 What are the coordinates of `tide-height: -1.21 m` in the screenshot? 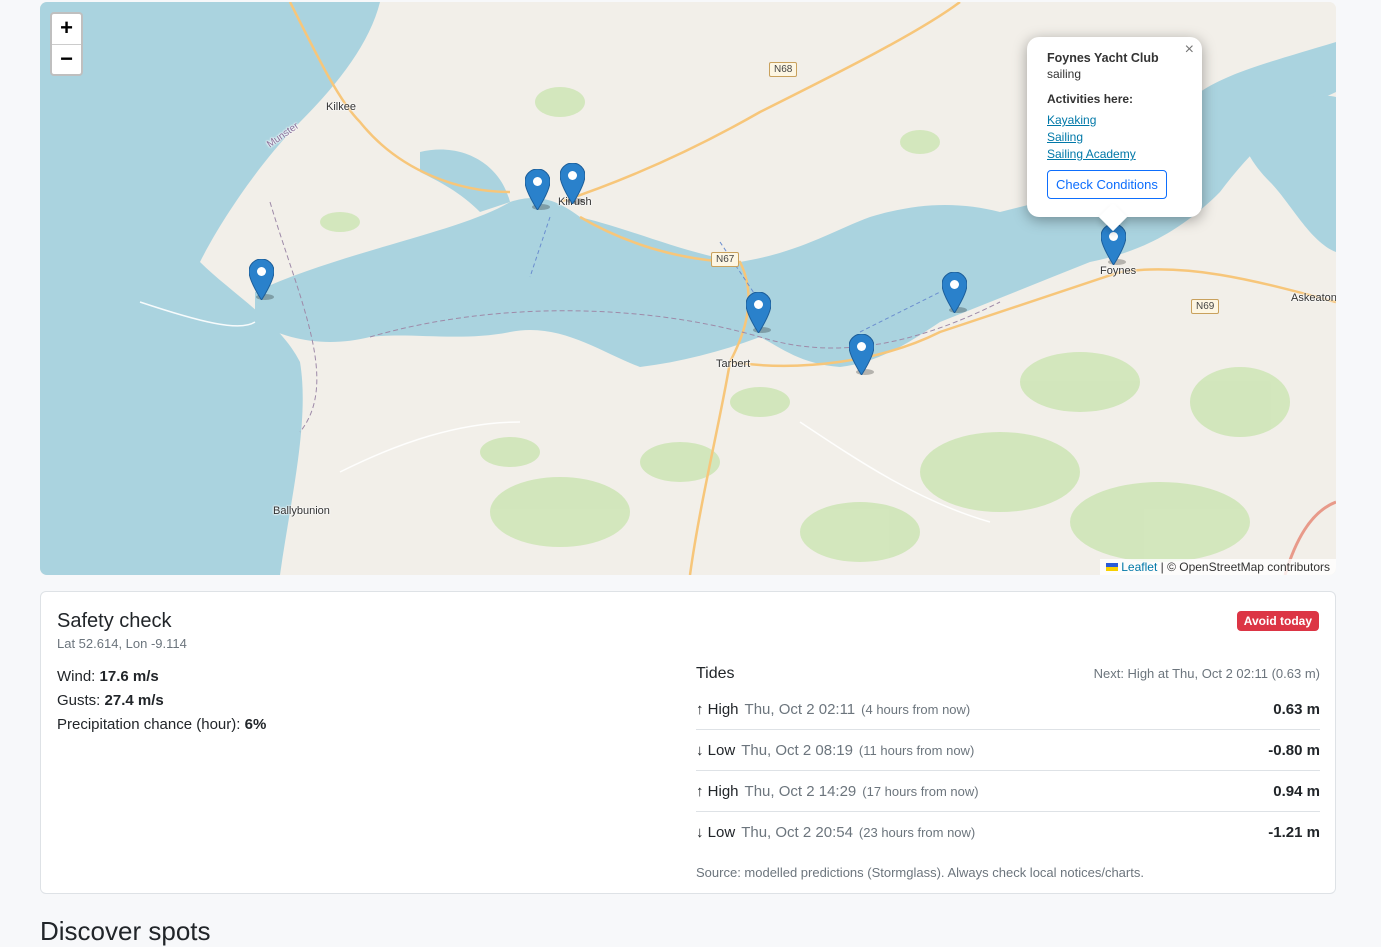 It's located at (1294, 832).